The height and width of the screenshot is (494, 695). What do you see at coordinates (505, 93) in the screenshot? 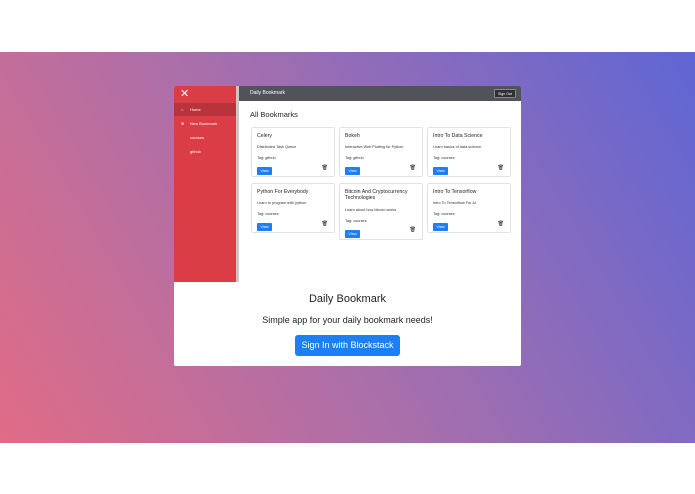
I see `sign-out-button: Sign Out` at bounding box center [505, 93].